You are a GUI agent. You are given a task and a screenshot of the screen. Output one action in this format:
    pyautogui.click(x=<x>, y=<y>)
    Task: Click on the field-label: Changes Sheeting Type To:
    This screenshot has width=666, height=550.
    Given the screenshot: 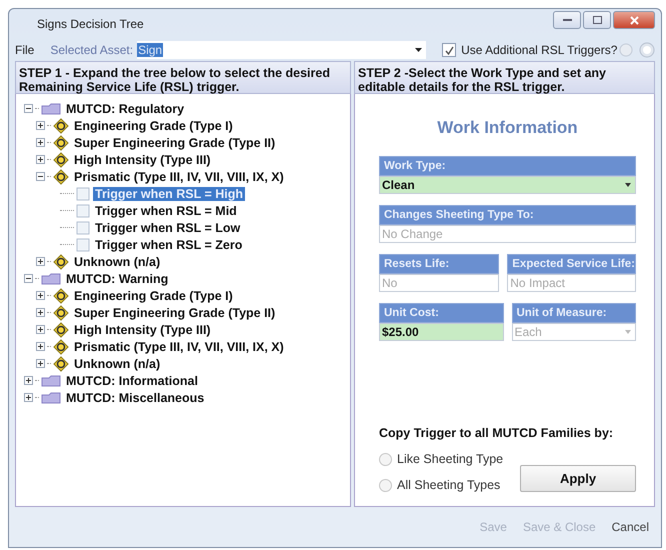 What is the action you would take?
    pyautogui.click(x=507, y=215)
    